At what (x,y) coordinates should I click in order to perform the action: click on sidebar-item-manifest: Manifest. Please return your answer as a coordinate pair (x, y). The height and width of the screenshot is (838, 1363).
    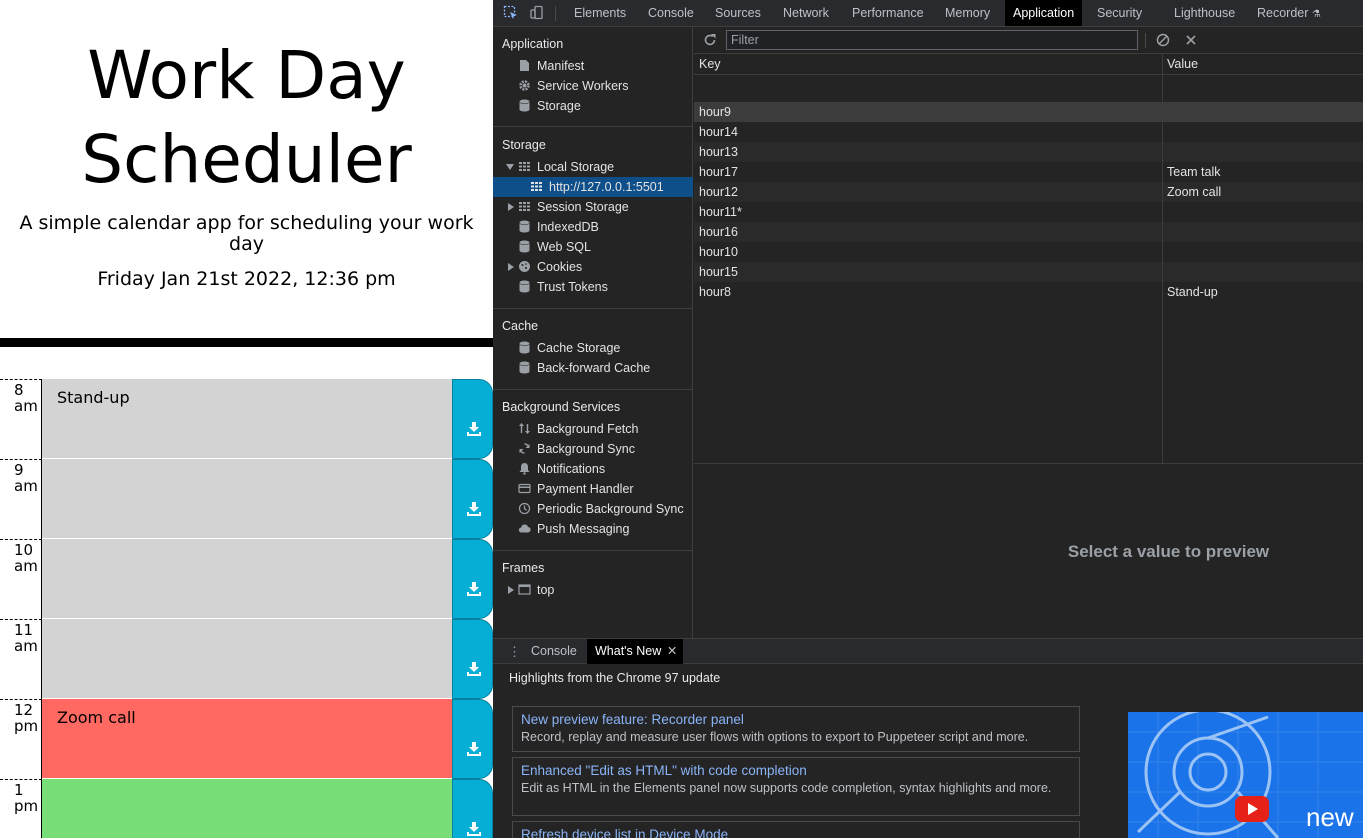
    Looking at the image, I should click on (593, 66).